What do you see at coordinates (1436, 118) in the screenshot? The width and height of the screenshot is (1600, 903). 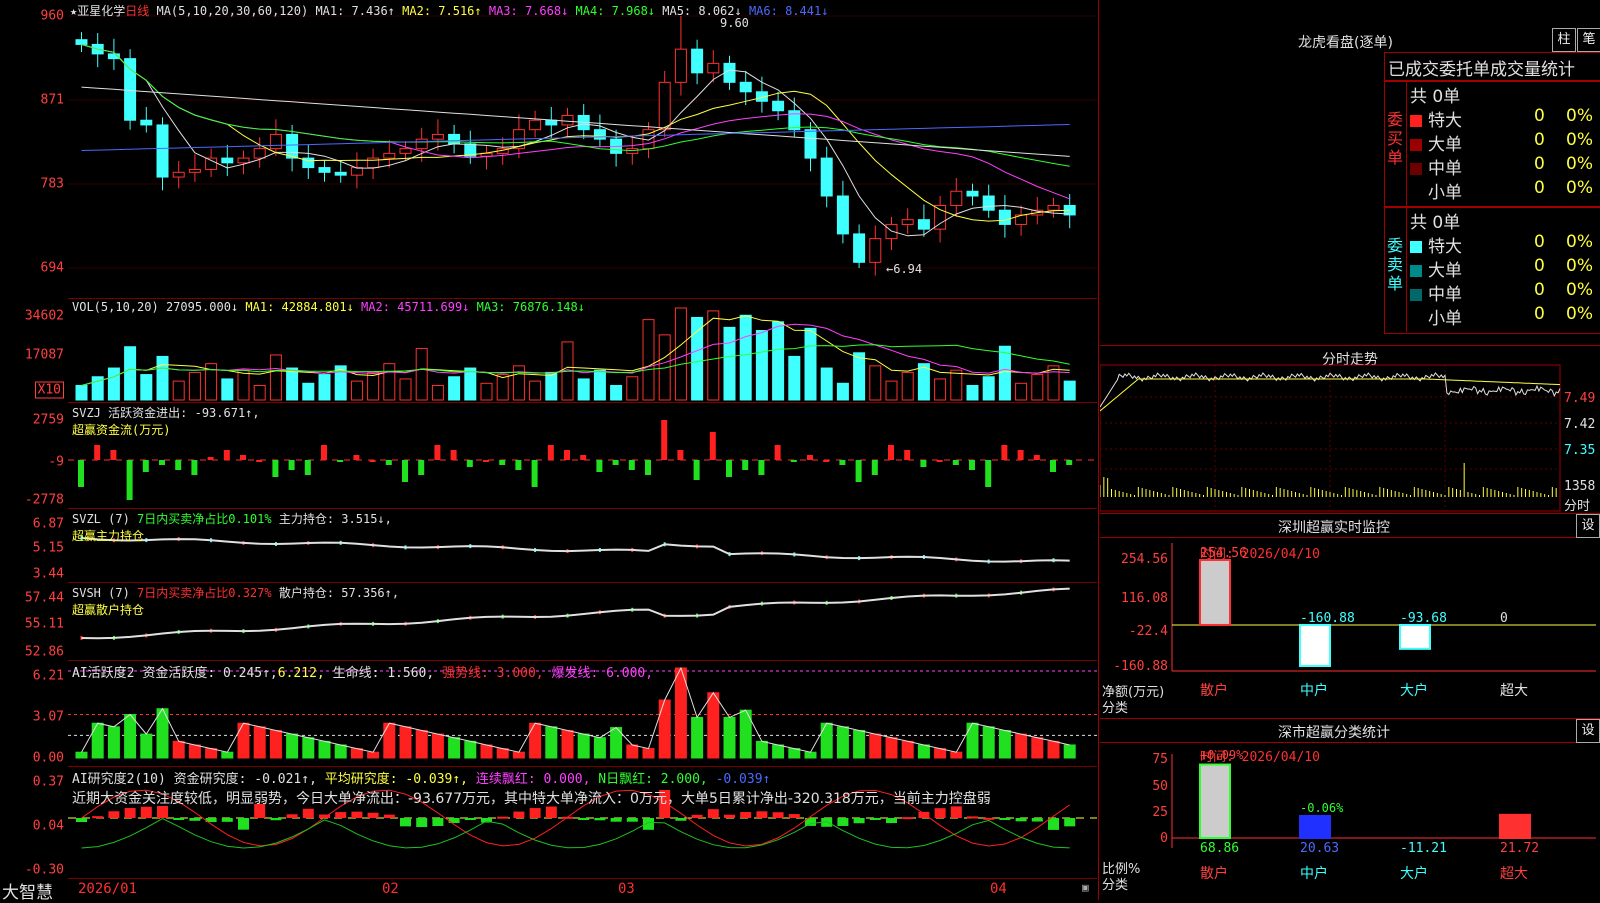 I see `lhb-row: 特大` at bounding box center [1436, 118].